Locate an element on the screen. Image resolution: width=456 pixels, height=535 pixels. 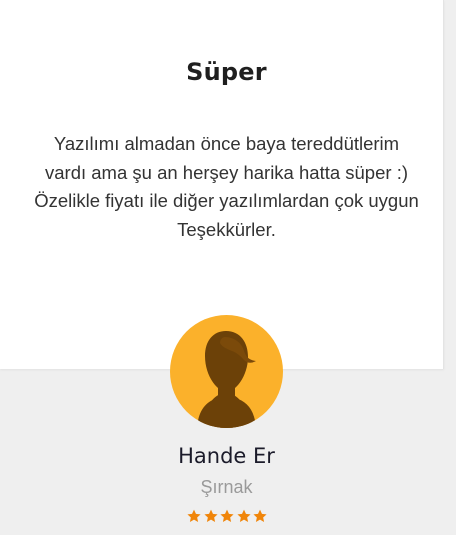
avatar is located at coordinates (226, 371).